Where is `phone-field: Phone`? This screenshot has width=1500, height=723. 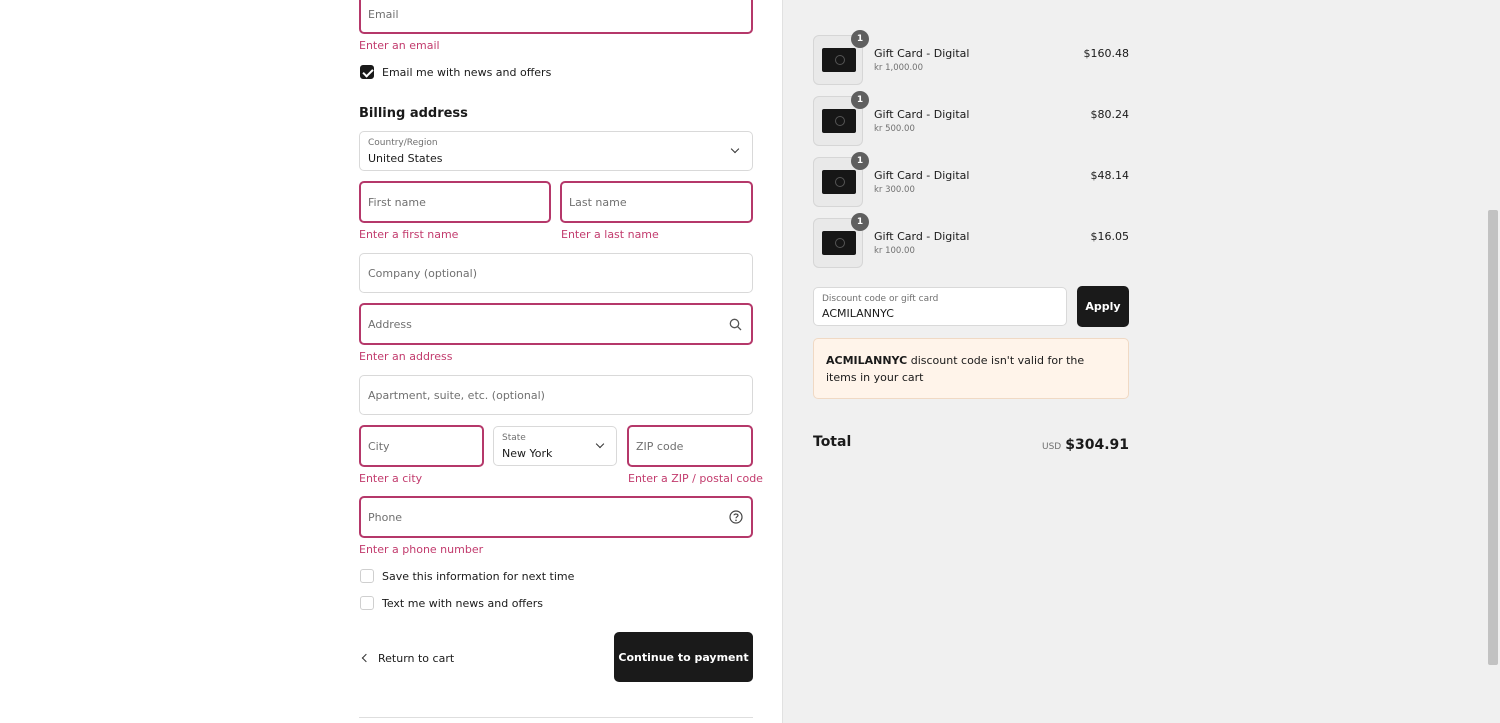
phone-field: Phone is located at coordinates (556, 517).